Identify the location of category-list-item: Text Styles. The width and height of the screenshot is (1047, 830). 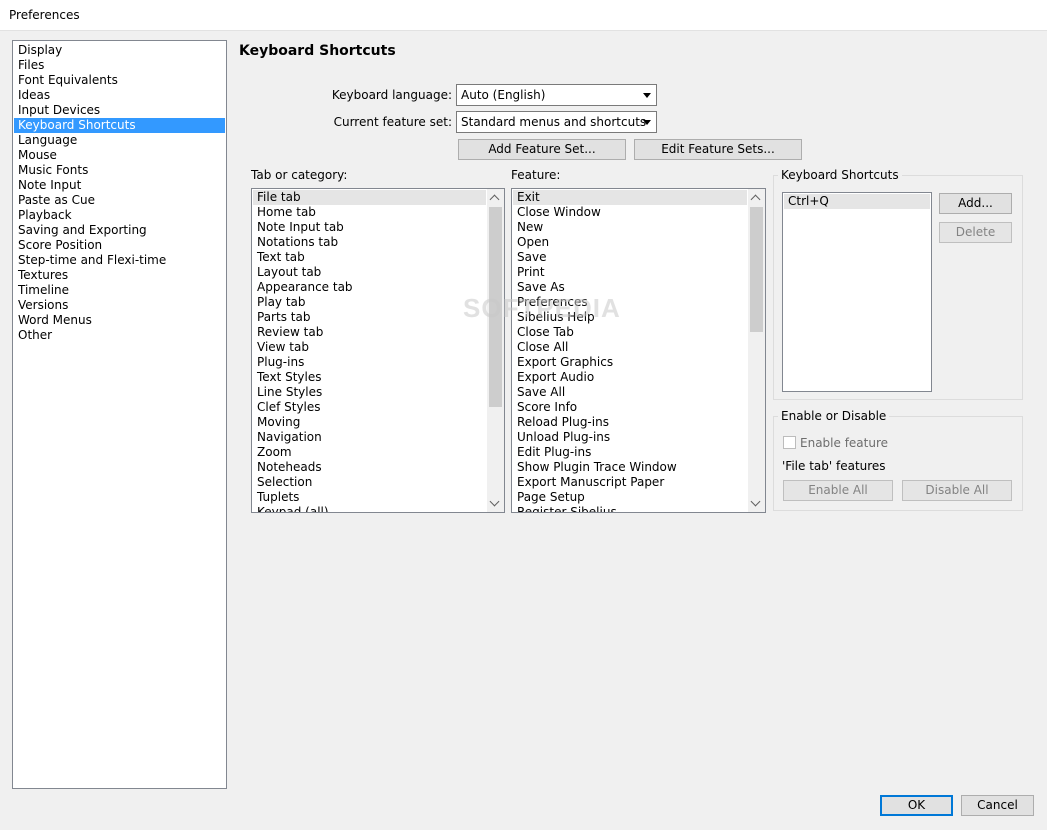
(369, 377).